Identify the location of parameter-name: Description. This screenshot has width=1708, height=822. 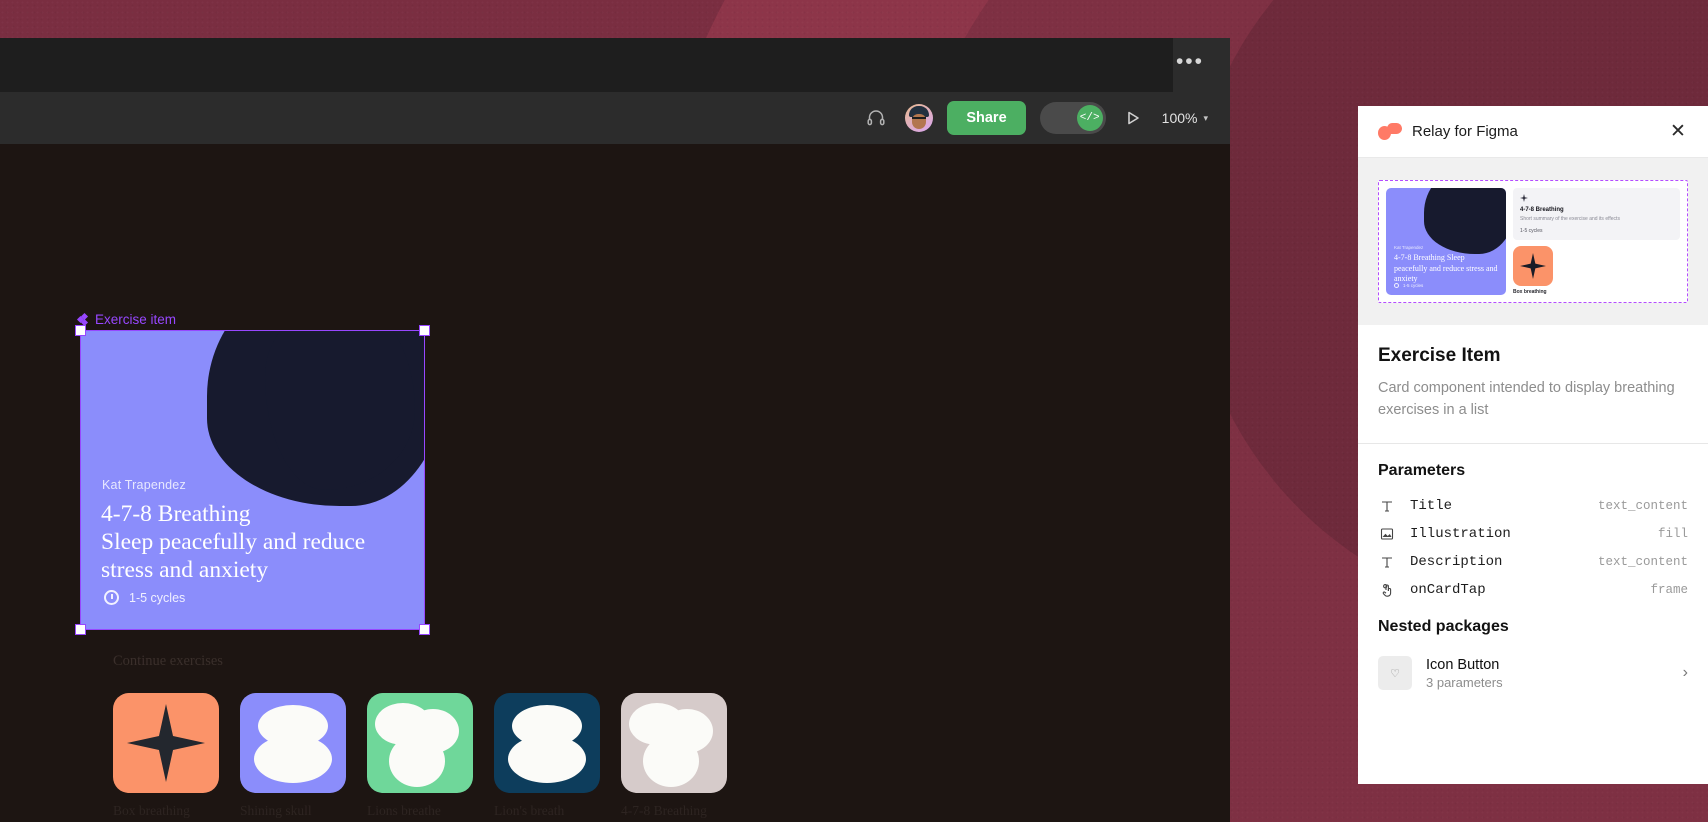
(1456, 562).